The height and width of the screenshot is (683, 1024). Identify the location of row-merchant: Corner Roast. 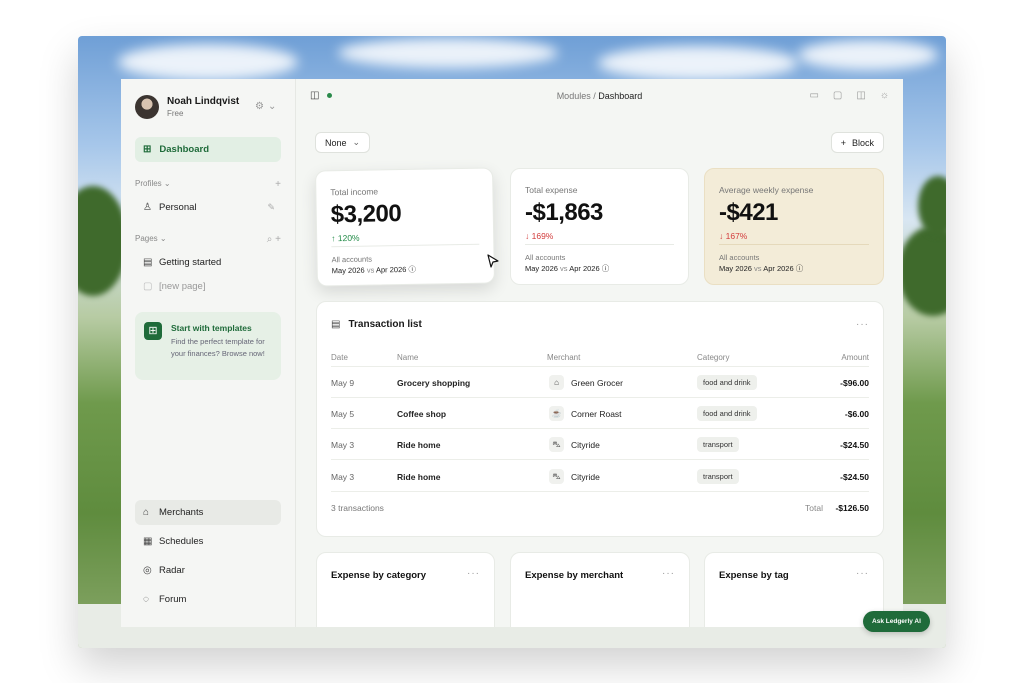
(596, 414).